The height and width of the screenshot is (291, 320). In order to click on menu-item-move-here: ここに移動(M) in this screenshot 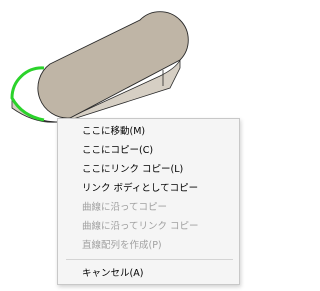, I will do `click(148, 131)`.